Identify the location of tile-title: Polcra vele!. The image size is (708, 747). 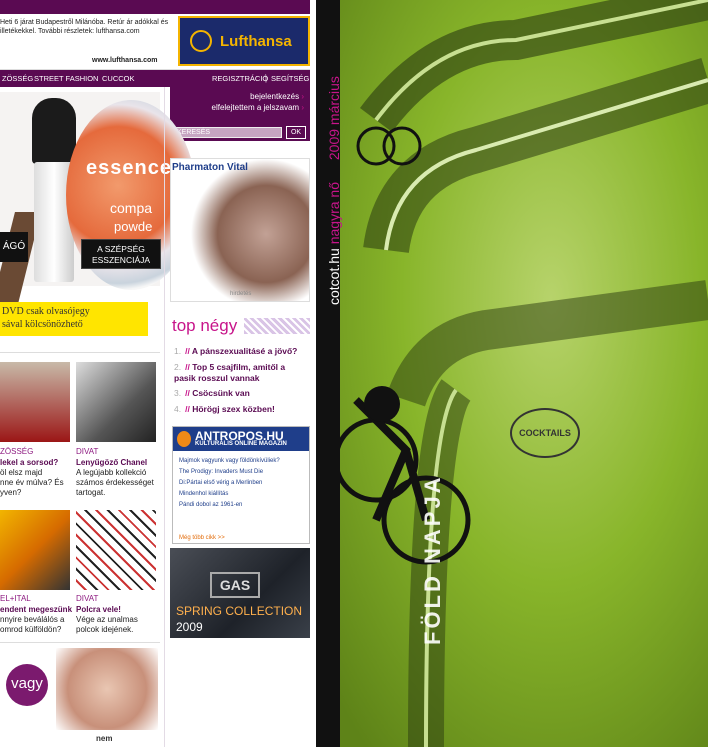
(98, 609).